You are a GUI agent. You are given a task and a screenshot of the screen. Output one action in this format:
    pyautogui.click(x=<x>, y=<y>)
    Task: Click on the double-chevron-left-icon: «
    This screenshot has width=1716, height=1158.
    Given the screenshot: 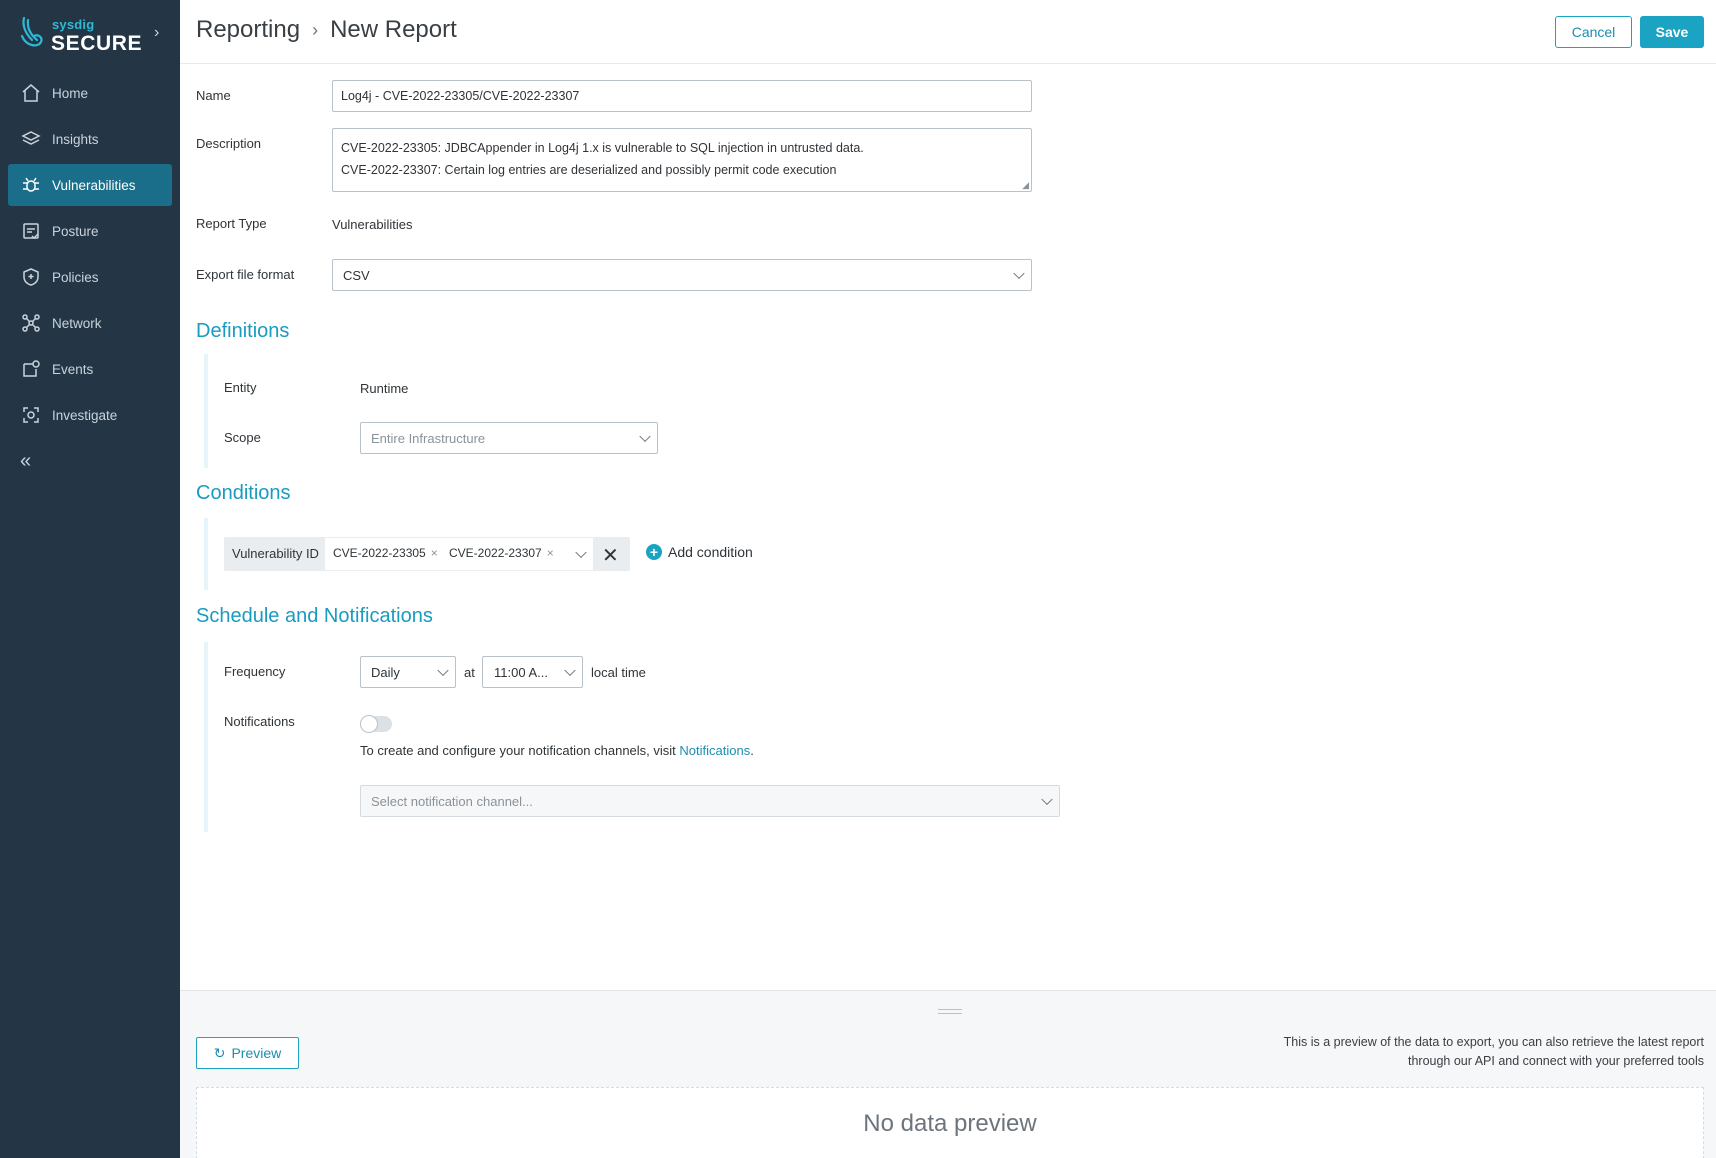 What is the action you would take?
    pyautogui.click(x=25, y=461)
    